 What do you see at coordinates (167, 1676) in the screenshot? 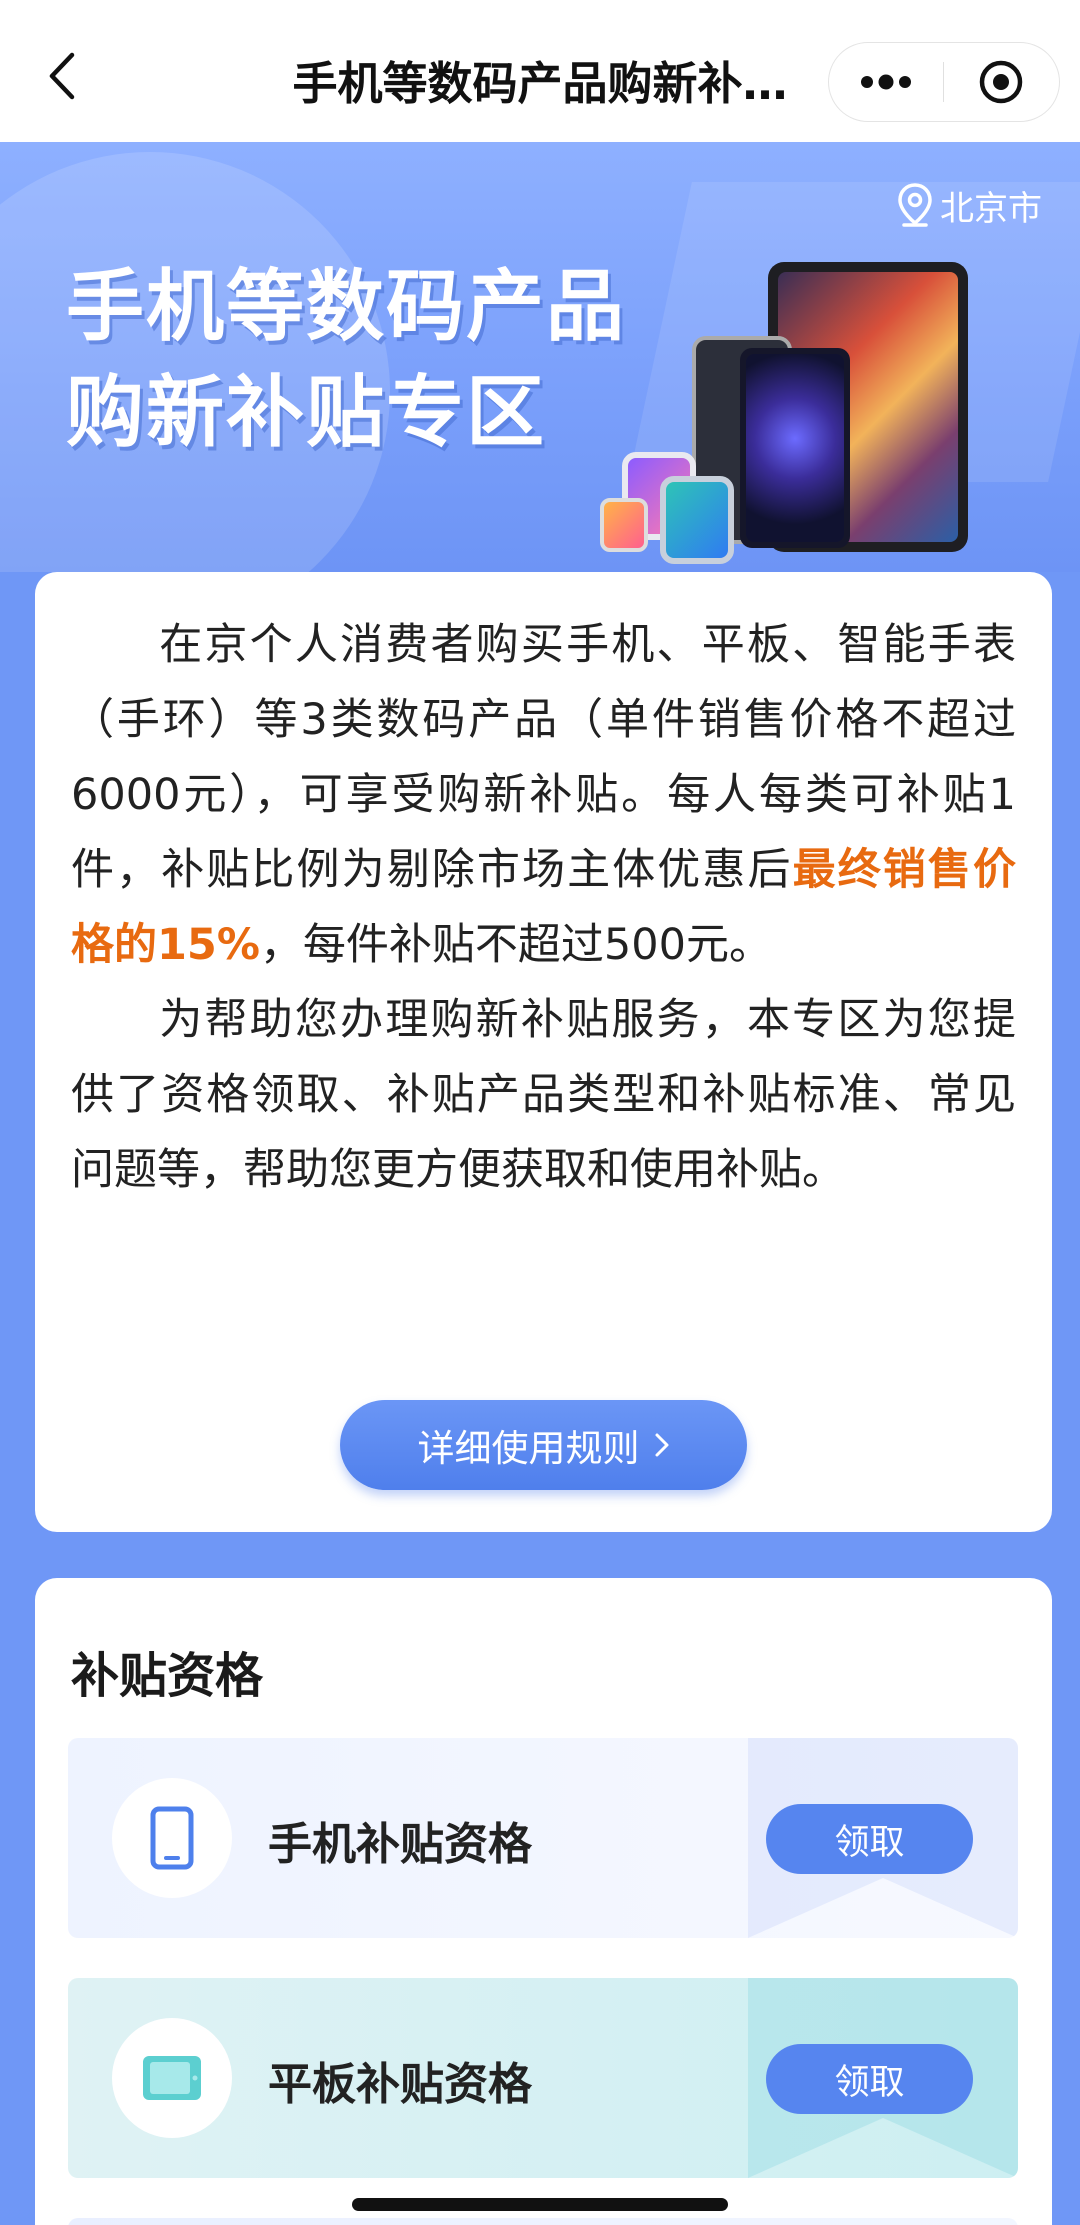
I see `eligibility-title: 补贴资格` at bounding box center [167, 1676].